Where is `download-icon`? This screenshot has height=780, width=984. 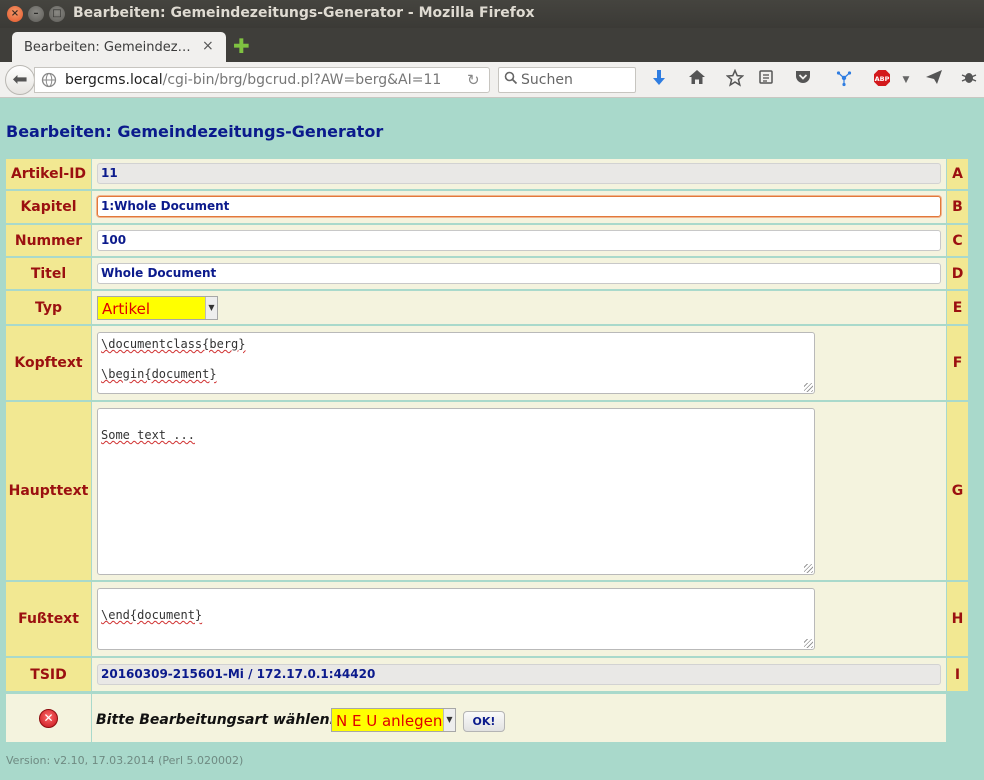 download-icon is located at coordinates (659, 80).